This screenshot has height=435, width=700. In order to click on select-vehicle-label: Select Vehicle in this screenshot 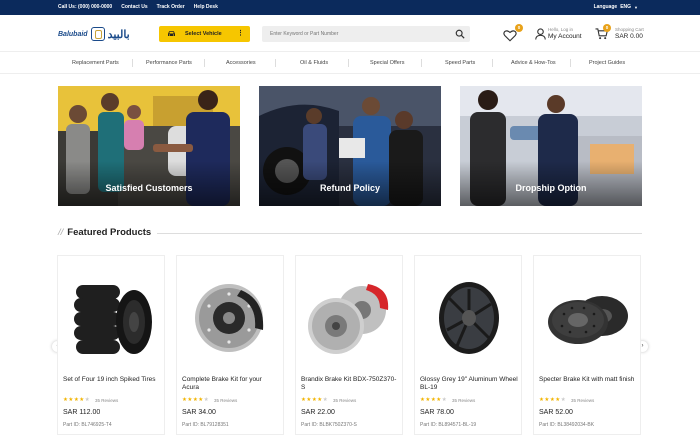, I will do `click(203, 34)`.